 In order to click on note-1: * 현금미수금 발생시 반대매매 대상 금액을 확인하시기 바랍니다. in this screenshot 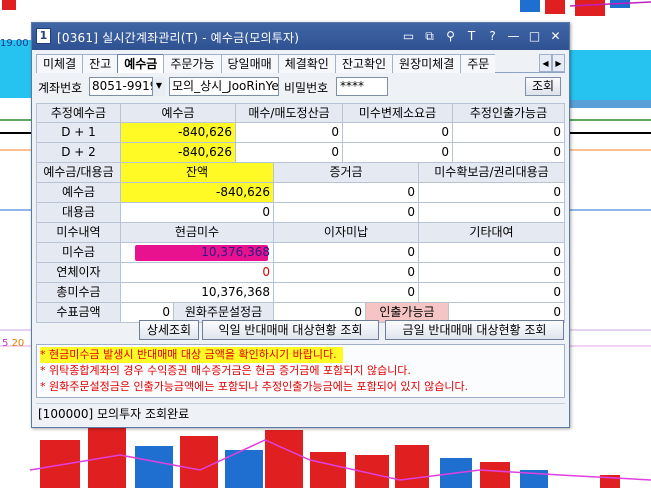, I will do `click(191, 355)`.